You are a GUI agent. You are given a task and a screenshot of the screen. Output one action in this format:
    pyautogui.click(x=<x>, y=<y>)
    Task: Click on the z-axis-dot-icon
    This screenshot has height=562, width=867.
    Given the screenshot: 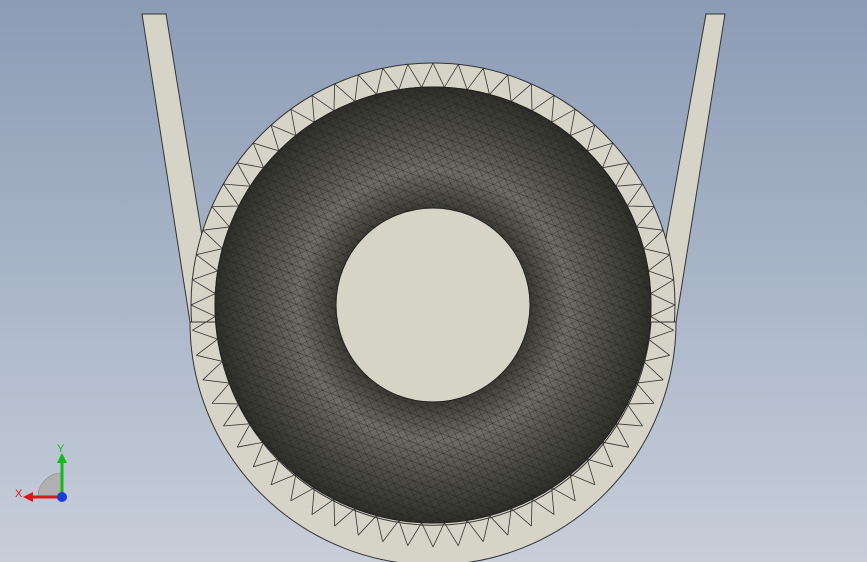 What is the action you would take?
    pyautogui.click(x=62, y=497)
    